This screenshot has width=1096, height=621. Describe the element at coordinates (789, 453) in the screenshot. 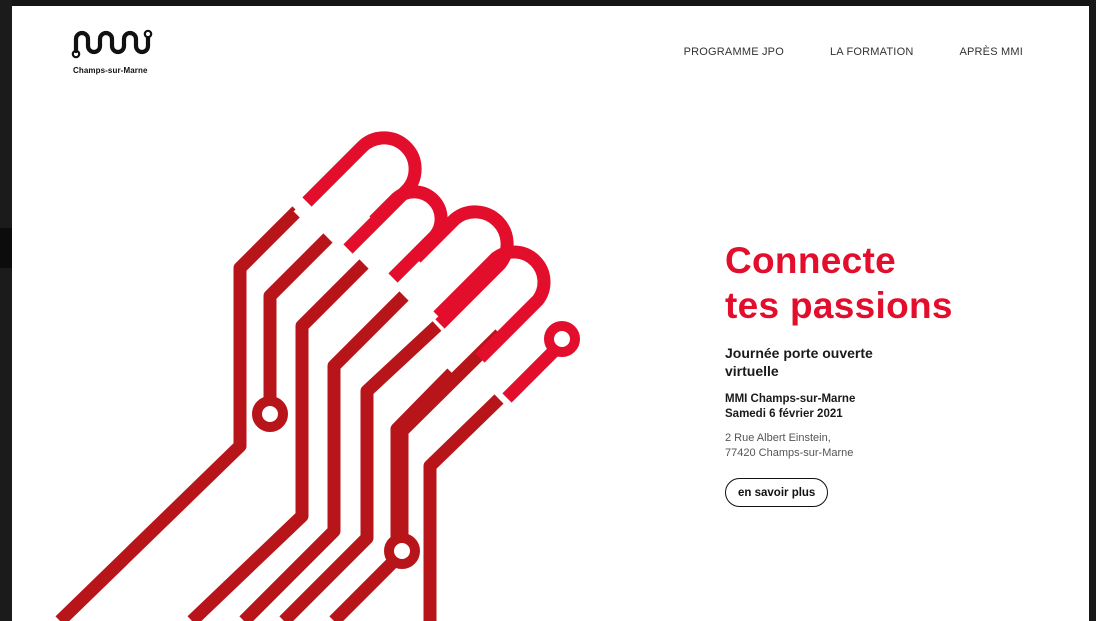

I see `address-city: 77420 Champs-sur-Marne` at that location.